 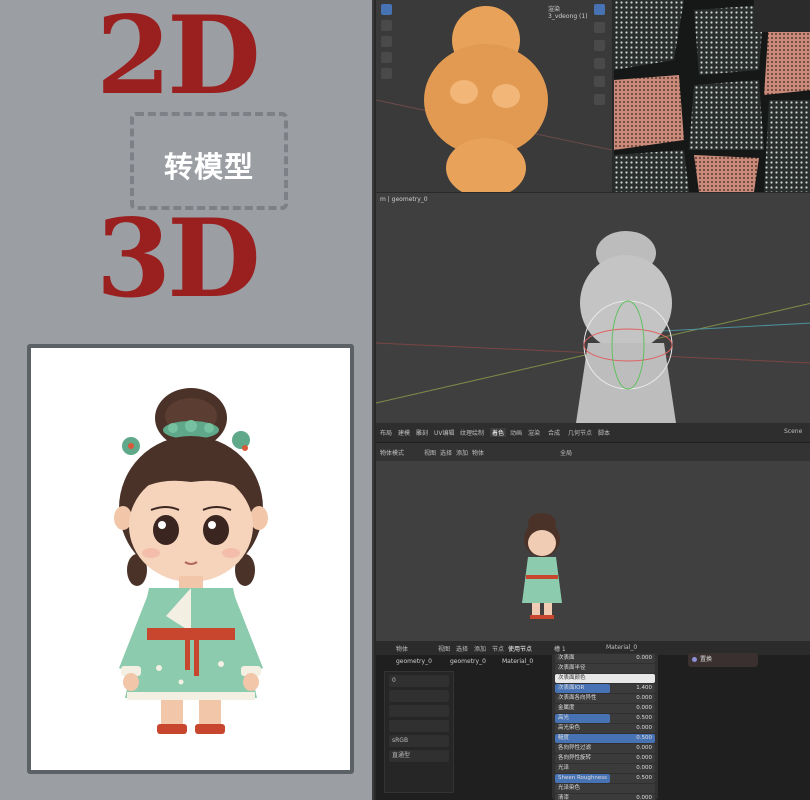 I want to click on tab-compositing: 合成, so click(x=554, y=432).